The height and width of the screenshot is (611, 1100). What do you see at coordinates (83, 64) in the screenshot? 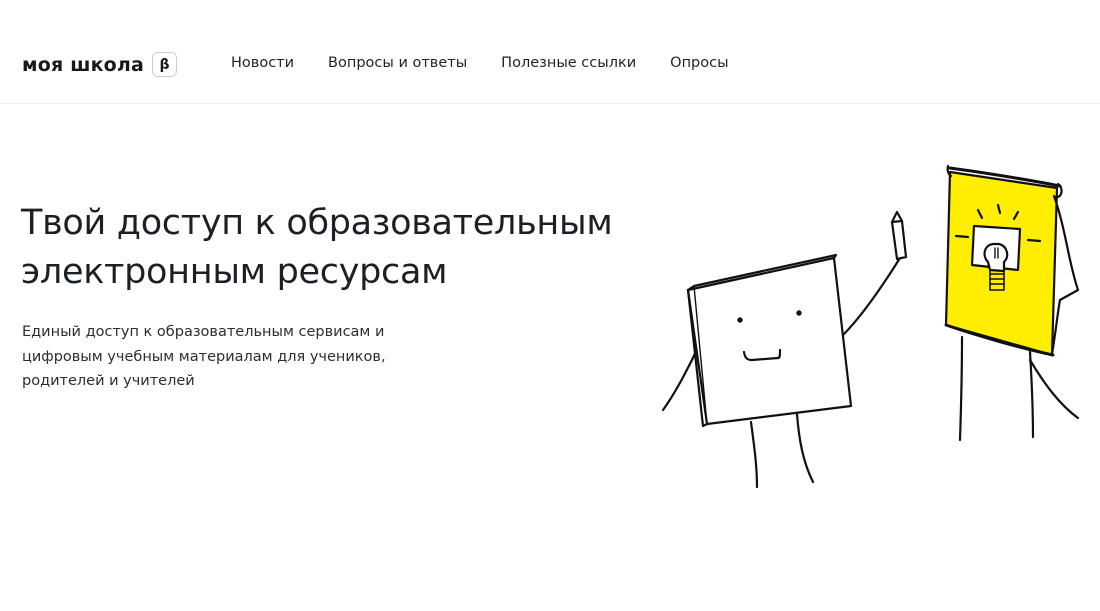
I see `logo-text: моя школа` at bounding box center [83, 64].